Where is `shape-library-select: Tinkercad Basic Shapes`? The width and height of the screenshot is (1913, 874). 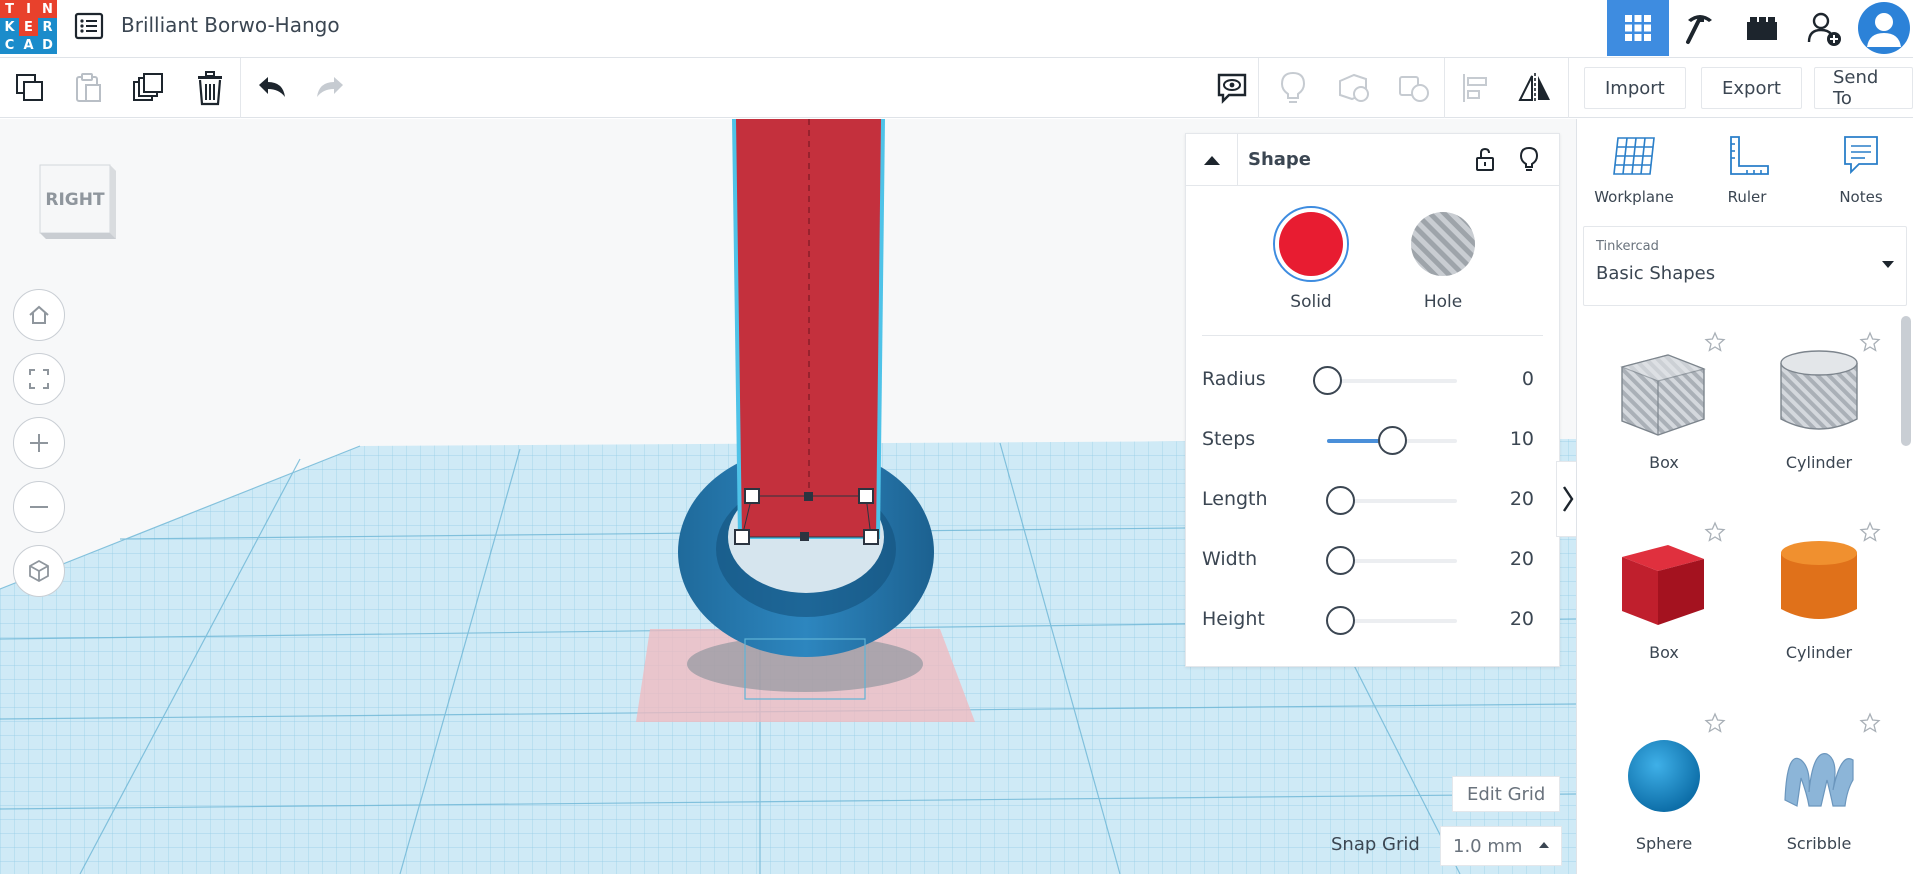
shape-library-select: Tinkercad Basic Shapes is located at coordinates (1745, 266).